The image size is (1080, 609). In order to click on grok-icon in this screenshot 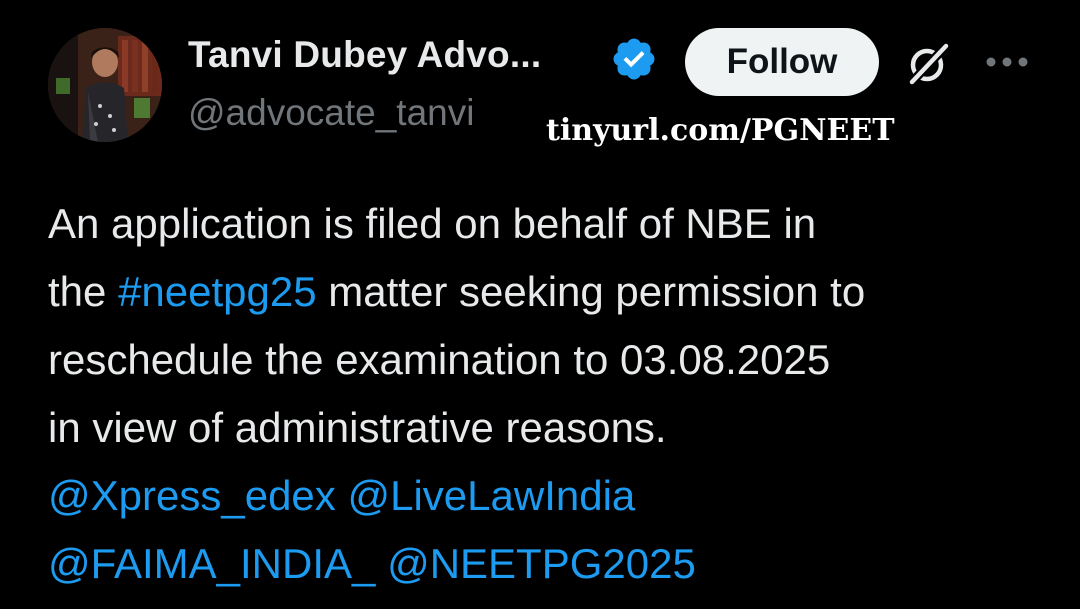, I will do `click(928, 64)`.